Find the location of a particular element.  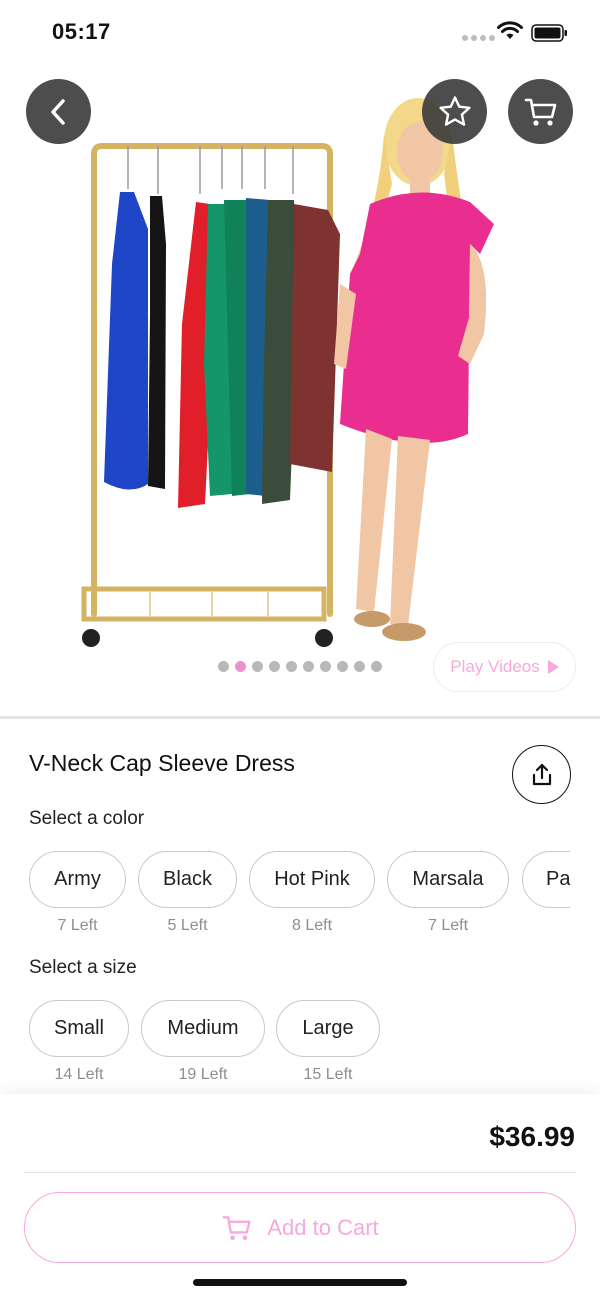

play-videos-label: Play Videos is located at coordinates (495, 666).